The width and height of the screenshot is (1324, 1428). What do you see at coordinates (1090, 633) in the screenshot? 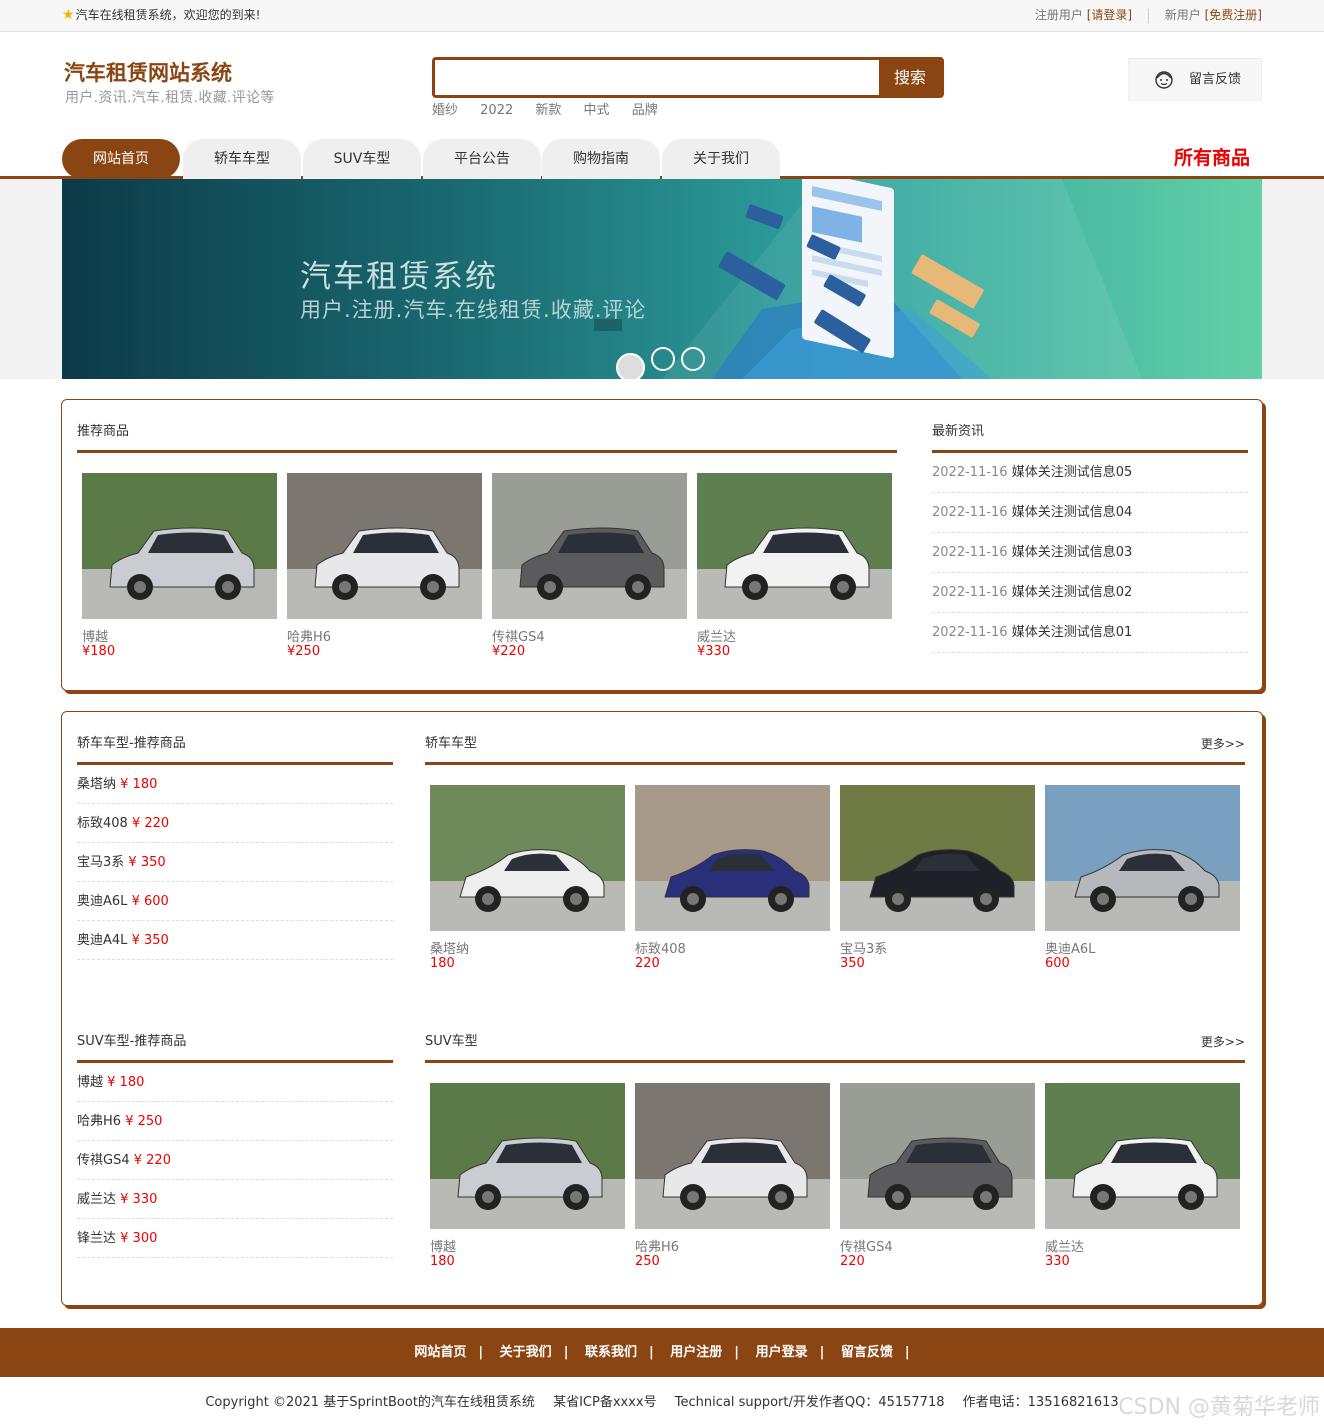
I see `news-item: 2022-11-16 媒体关注测试信息01` at bounding box center [1090, 633].